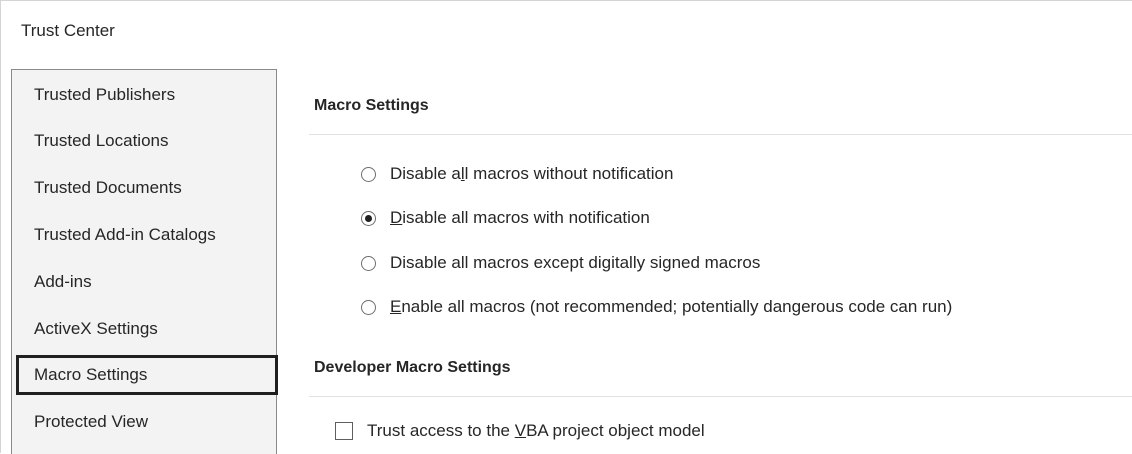  I want to click on sidebar-item-trusted-publishers: Trusted Publishers, so click(147, 96).